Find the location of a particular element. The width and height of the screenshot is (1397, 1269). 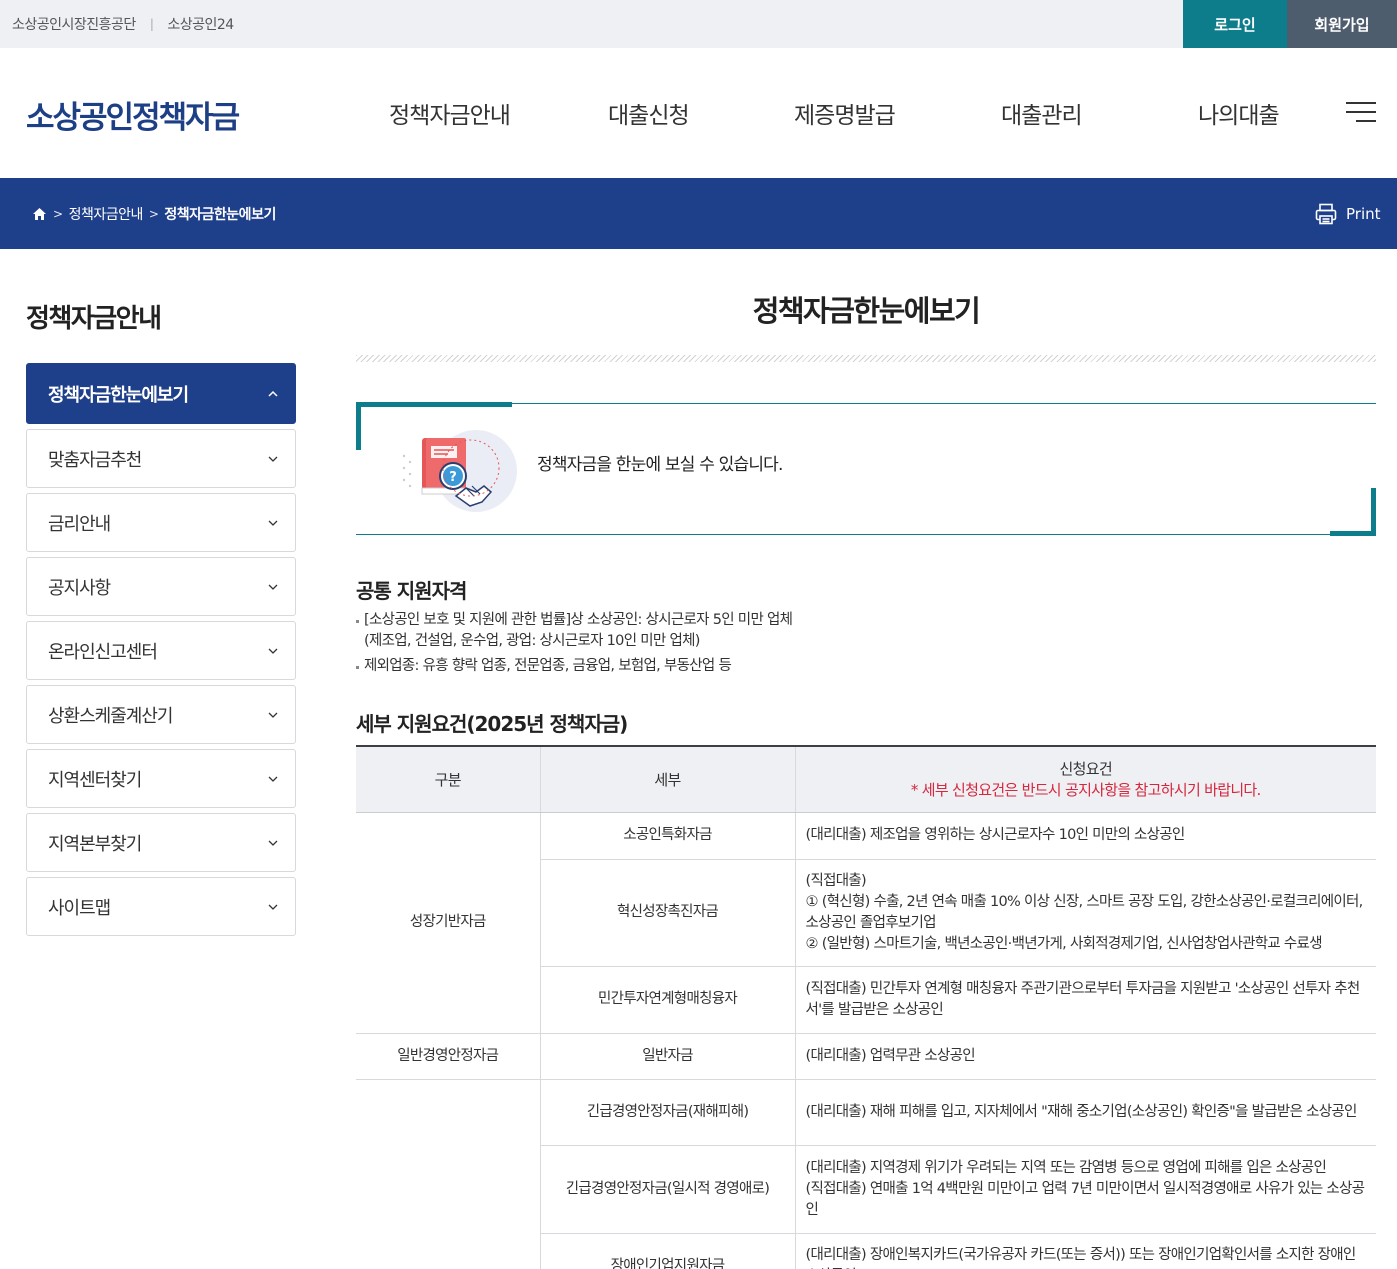

breadcrumb-bar: > 정책자금안내 > 정책자금한눈에보기 Print is located at coordinates (698, 213).